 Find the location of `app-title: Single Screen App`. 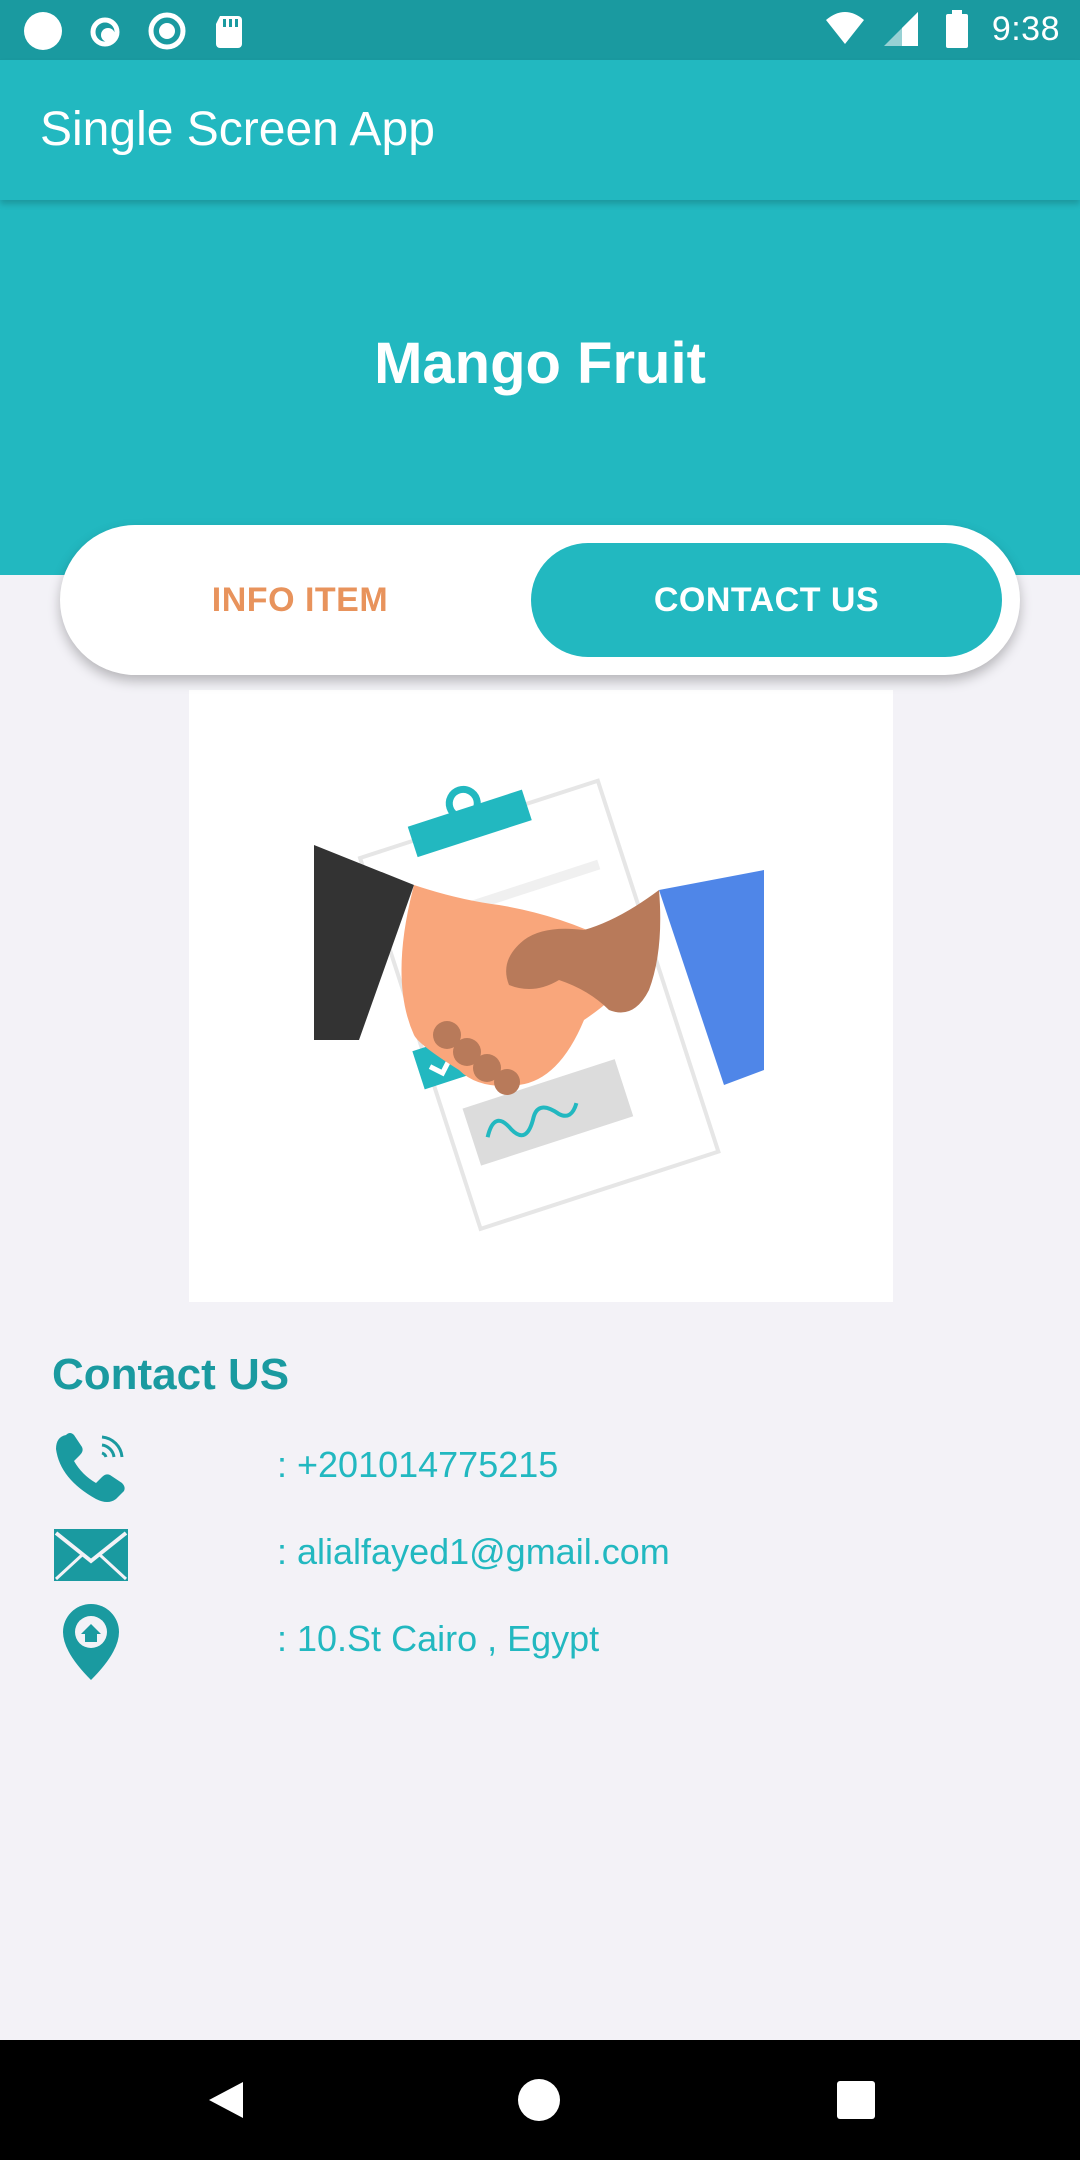

app-title: Single Screen App is located at coordinates (237, 129).